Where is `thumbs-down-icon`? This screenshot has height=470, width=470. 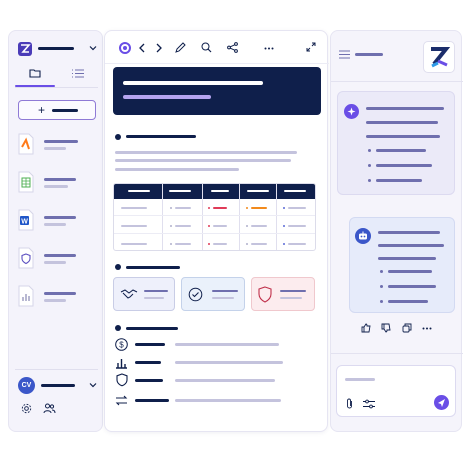 thumbs-down-icon is located at coordinates (386, 328).